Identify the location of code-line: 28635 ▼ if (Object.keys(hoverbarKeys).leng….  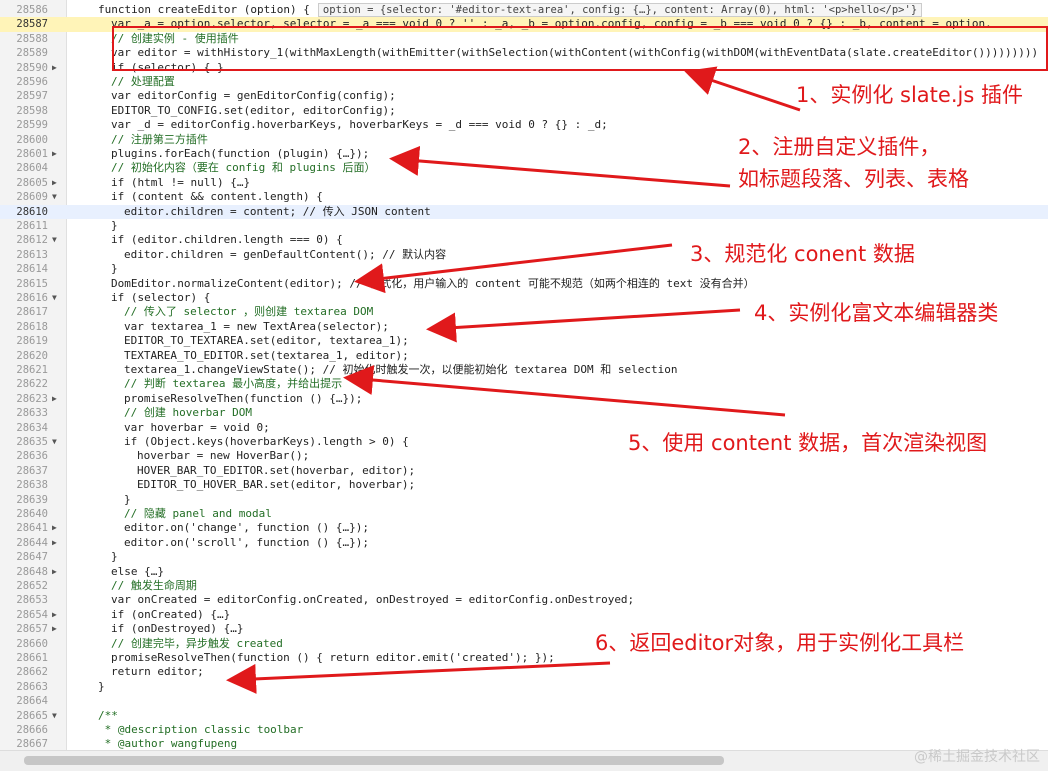
(524, 442).